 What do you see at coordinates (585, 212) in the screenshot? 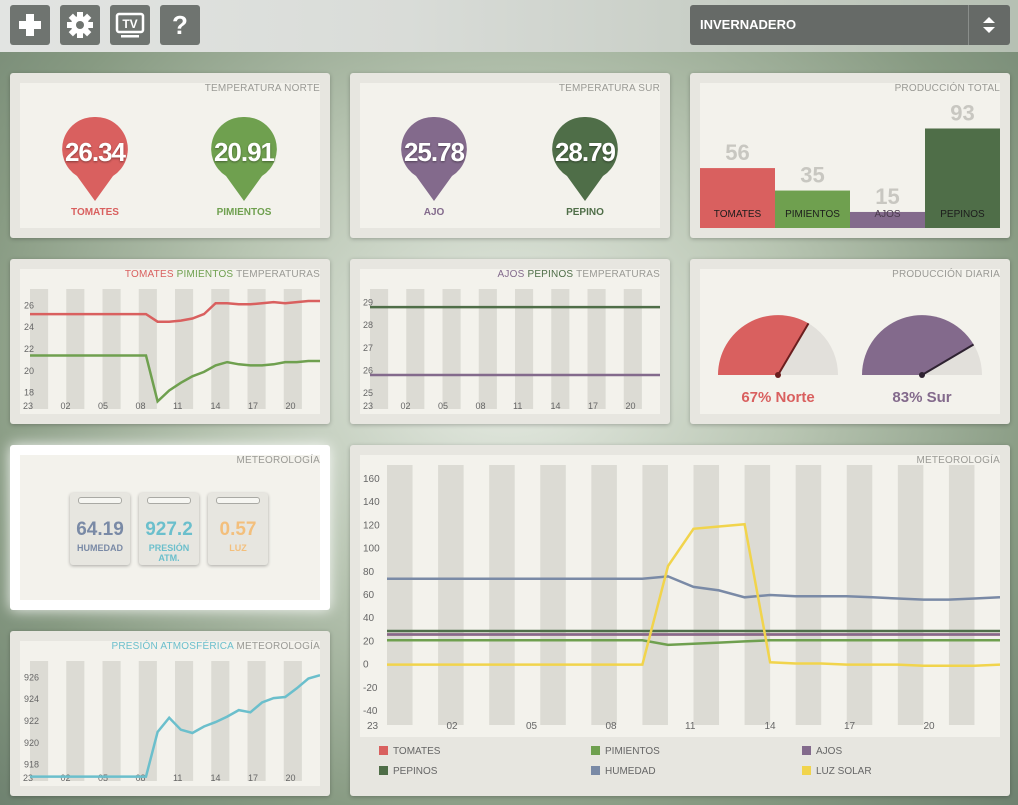
I see `pin-label: PEPINO` at bounding box center [585, 212].